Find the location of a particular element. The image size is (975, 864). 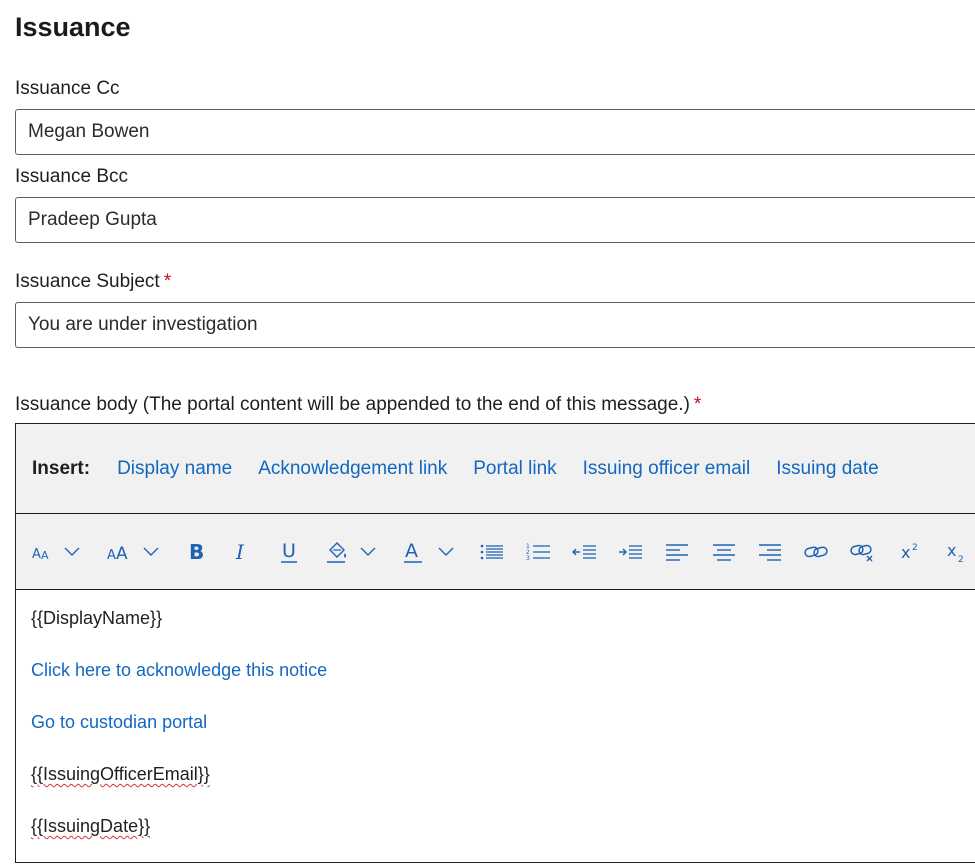

highlight-icon is located at coordinates (337, 552).